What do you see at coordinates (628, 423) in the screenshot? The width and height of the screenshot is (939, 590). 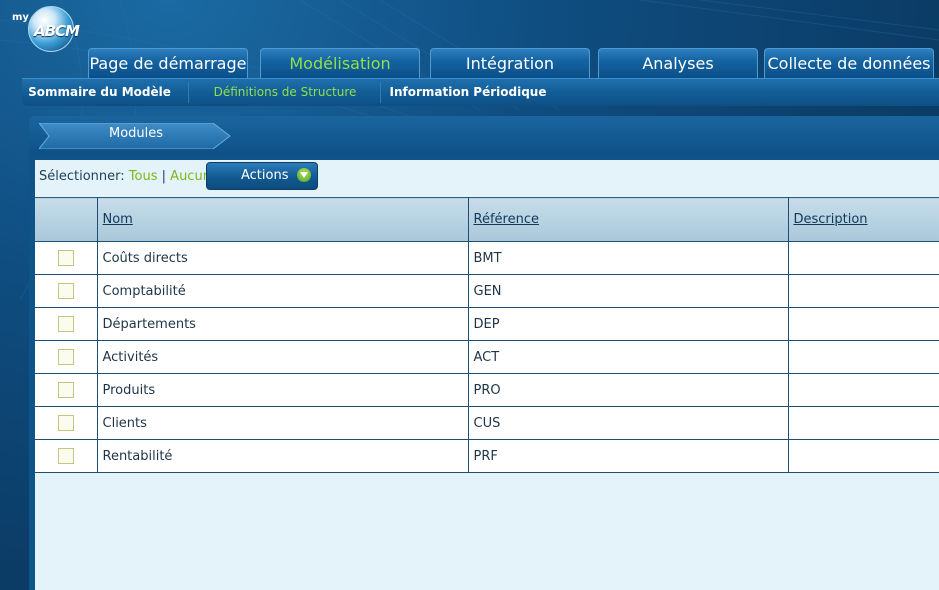 I see `cell-reference: CUS` at bounding box center [628, 423].